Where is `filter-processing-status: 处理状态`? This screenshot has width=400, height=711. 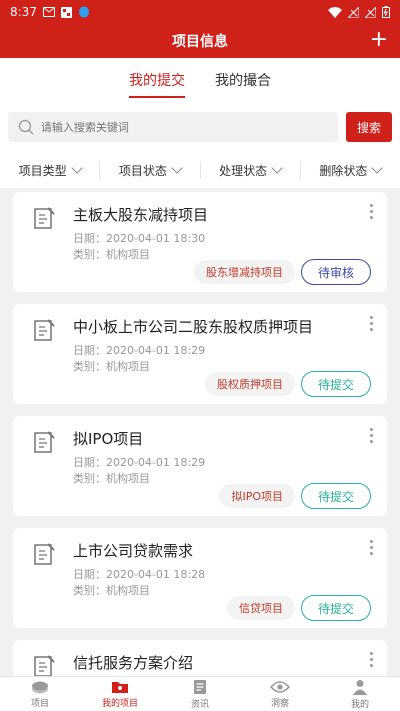 filter-processing-status: 处理状态 is located at coordinates (251, 170).